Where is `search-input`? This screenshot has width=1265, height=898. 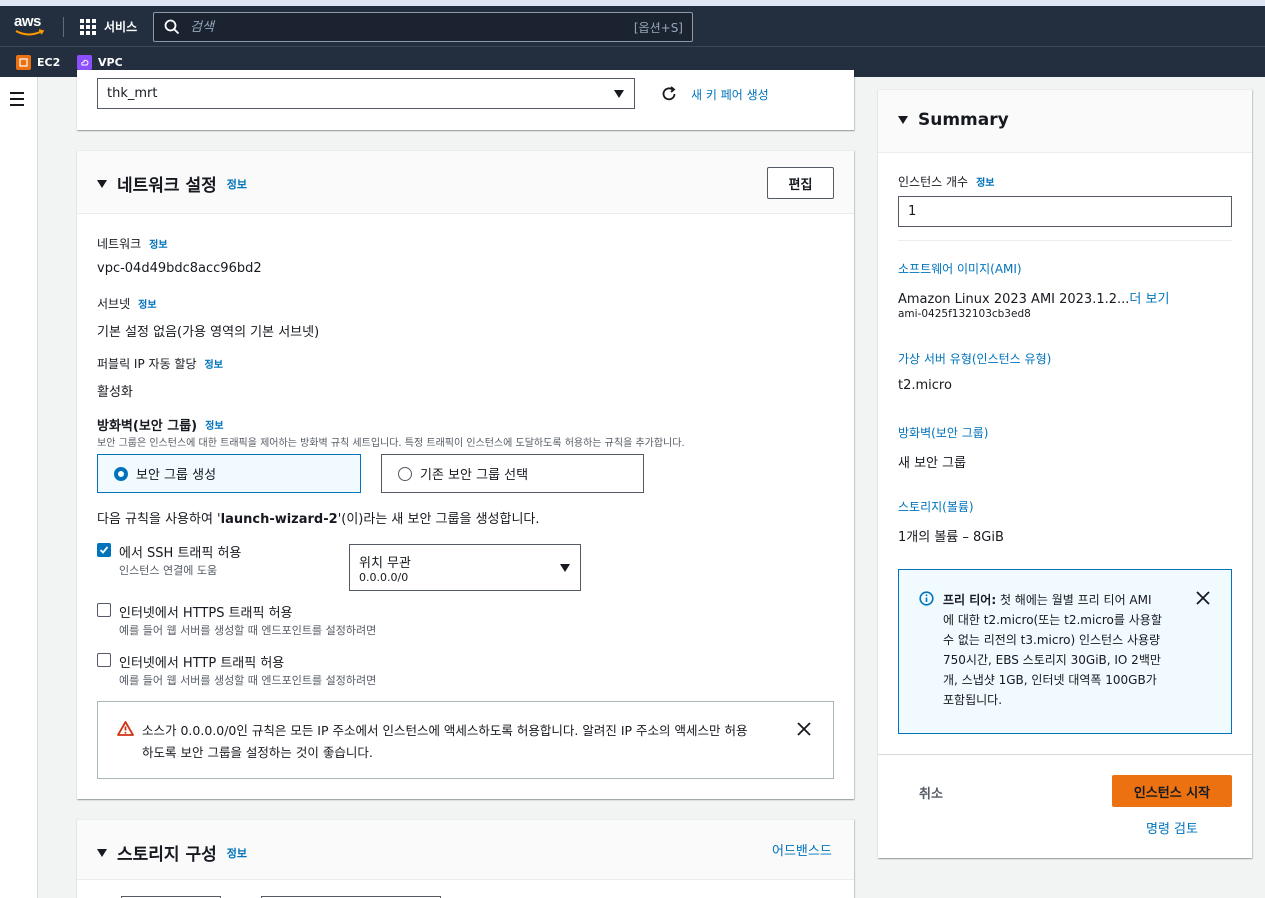
search-input is located at coordinates (400, 27).